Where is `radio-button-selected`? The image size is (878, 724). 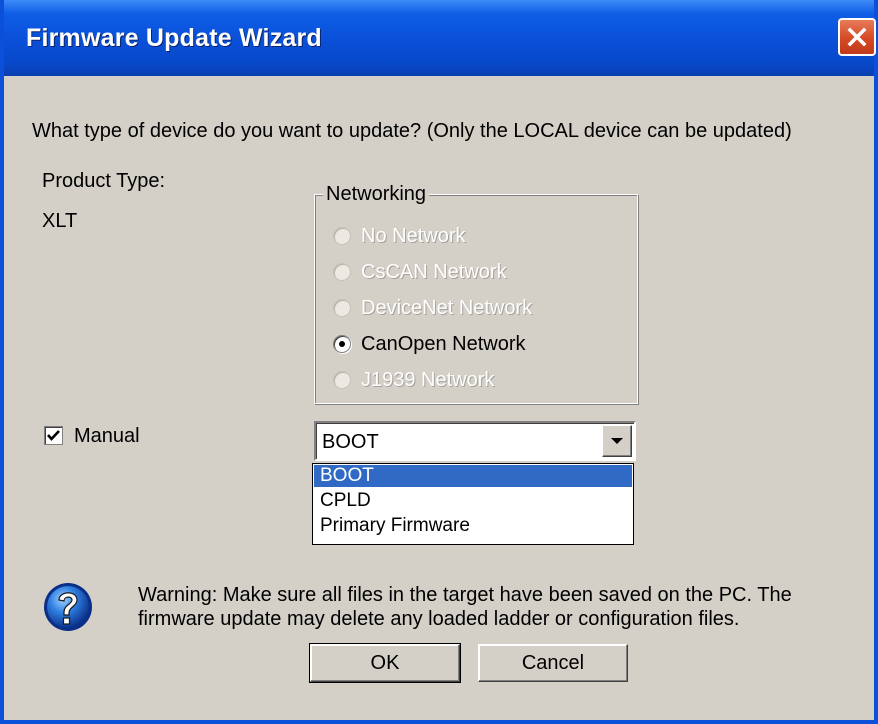
radio-button-selected is located at coordinates (342, 344).